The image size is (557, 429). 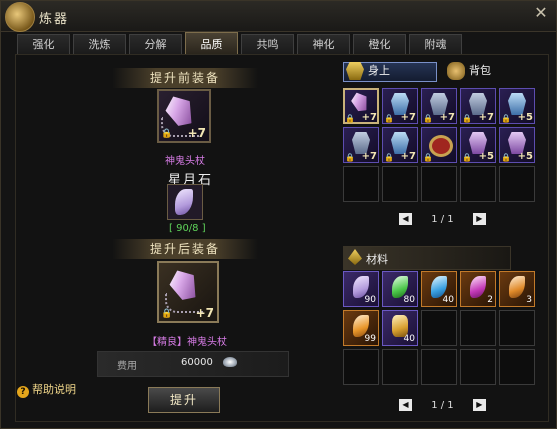 What do you see at coordinates (185, 249) in the screenshot?
I see `after-upgrade-header: 提升后装备` at bounding box center [185, 249].